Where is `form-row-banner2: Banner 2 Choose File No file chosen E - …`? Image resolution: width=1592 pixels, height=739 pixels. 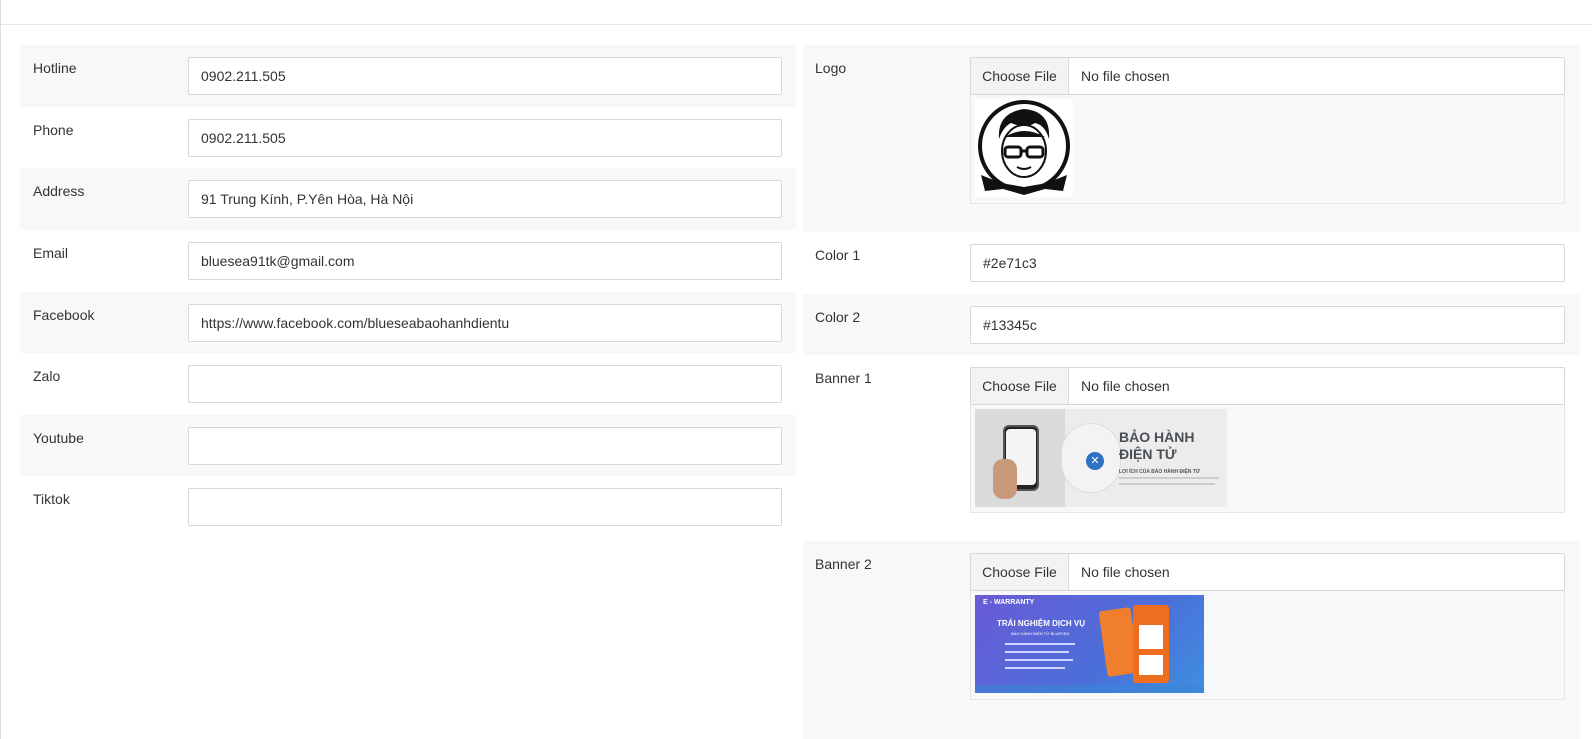
form-row-banner2: Banner 2 Choose File No file chosen E - … is located at coordinates (1191, 640).